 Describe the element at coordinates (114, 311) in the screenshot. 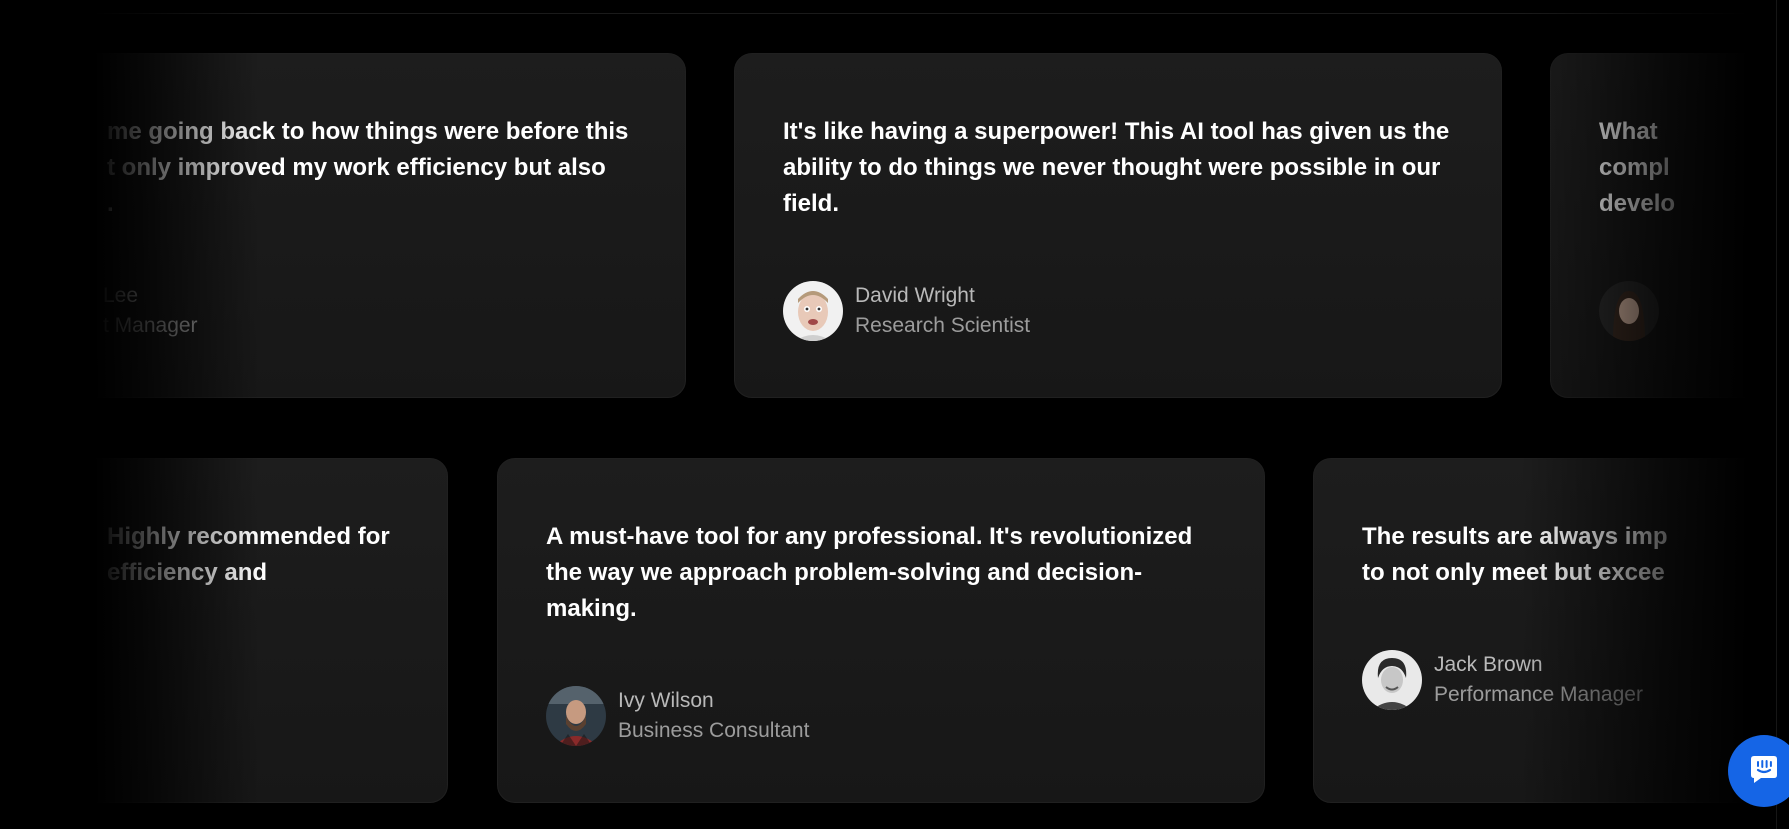

I see `testimonial-author: Lee t Manager` at that location.